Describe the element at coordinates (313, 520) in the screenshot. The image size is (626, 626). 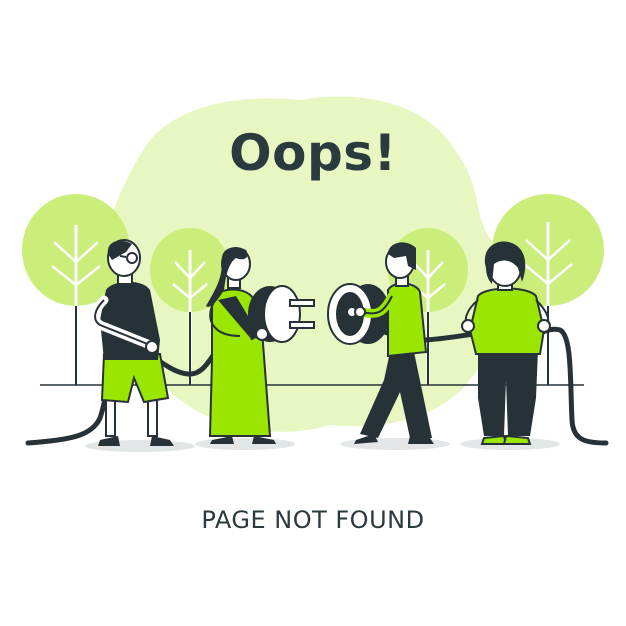
I see `error-message: PAGE NOT FOUND` at that location.